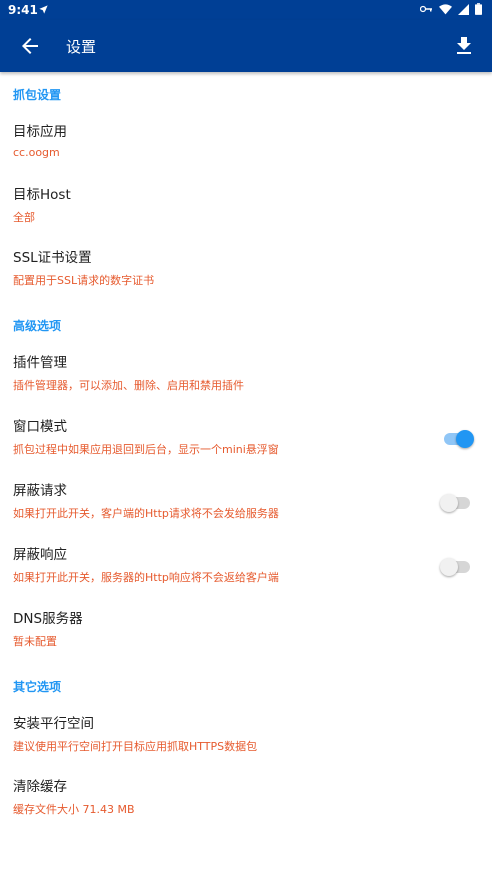 The width and height of the screenshot is (492, 875). Describe the element at coordinates (52, 258) in the screenshot. I see `pref-title: SSL证书设置` at that location.